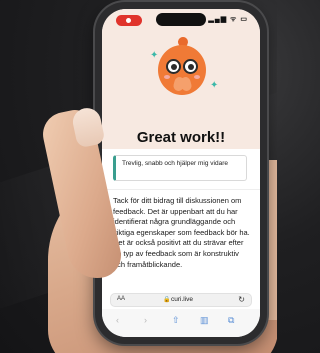 The image size is (320, 353). I want to click on address-bar: AA 🔒 curi.live ↻, so click(181, 300).